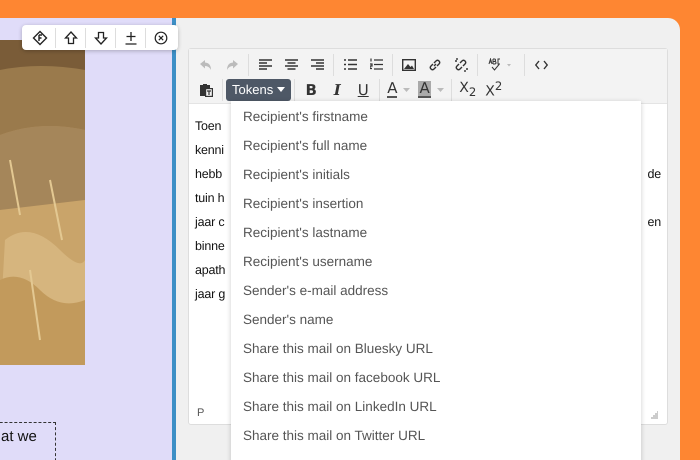 The height and width of the screenshot is (460, 700). What do you see at coordinates (467, 89) in the screenshot?
I see `script-button: X$_{2}$` at bounding box center [467, 89].